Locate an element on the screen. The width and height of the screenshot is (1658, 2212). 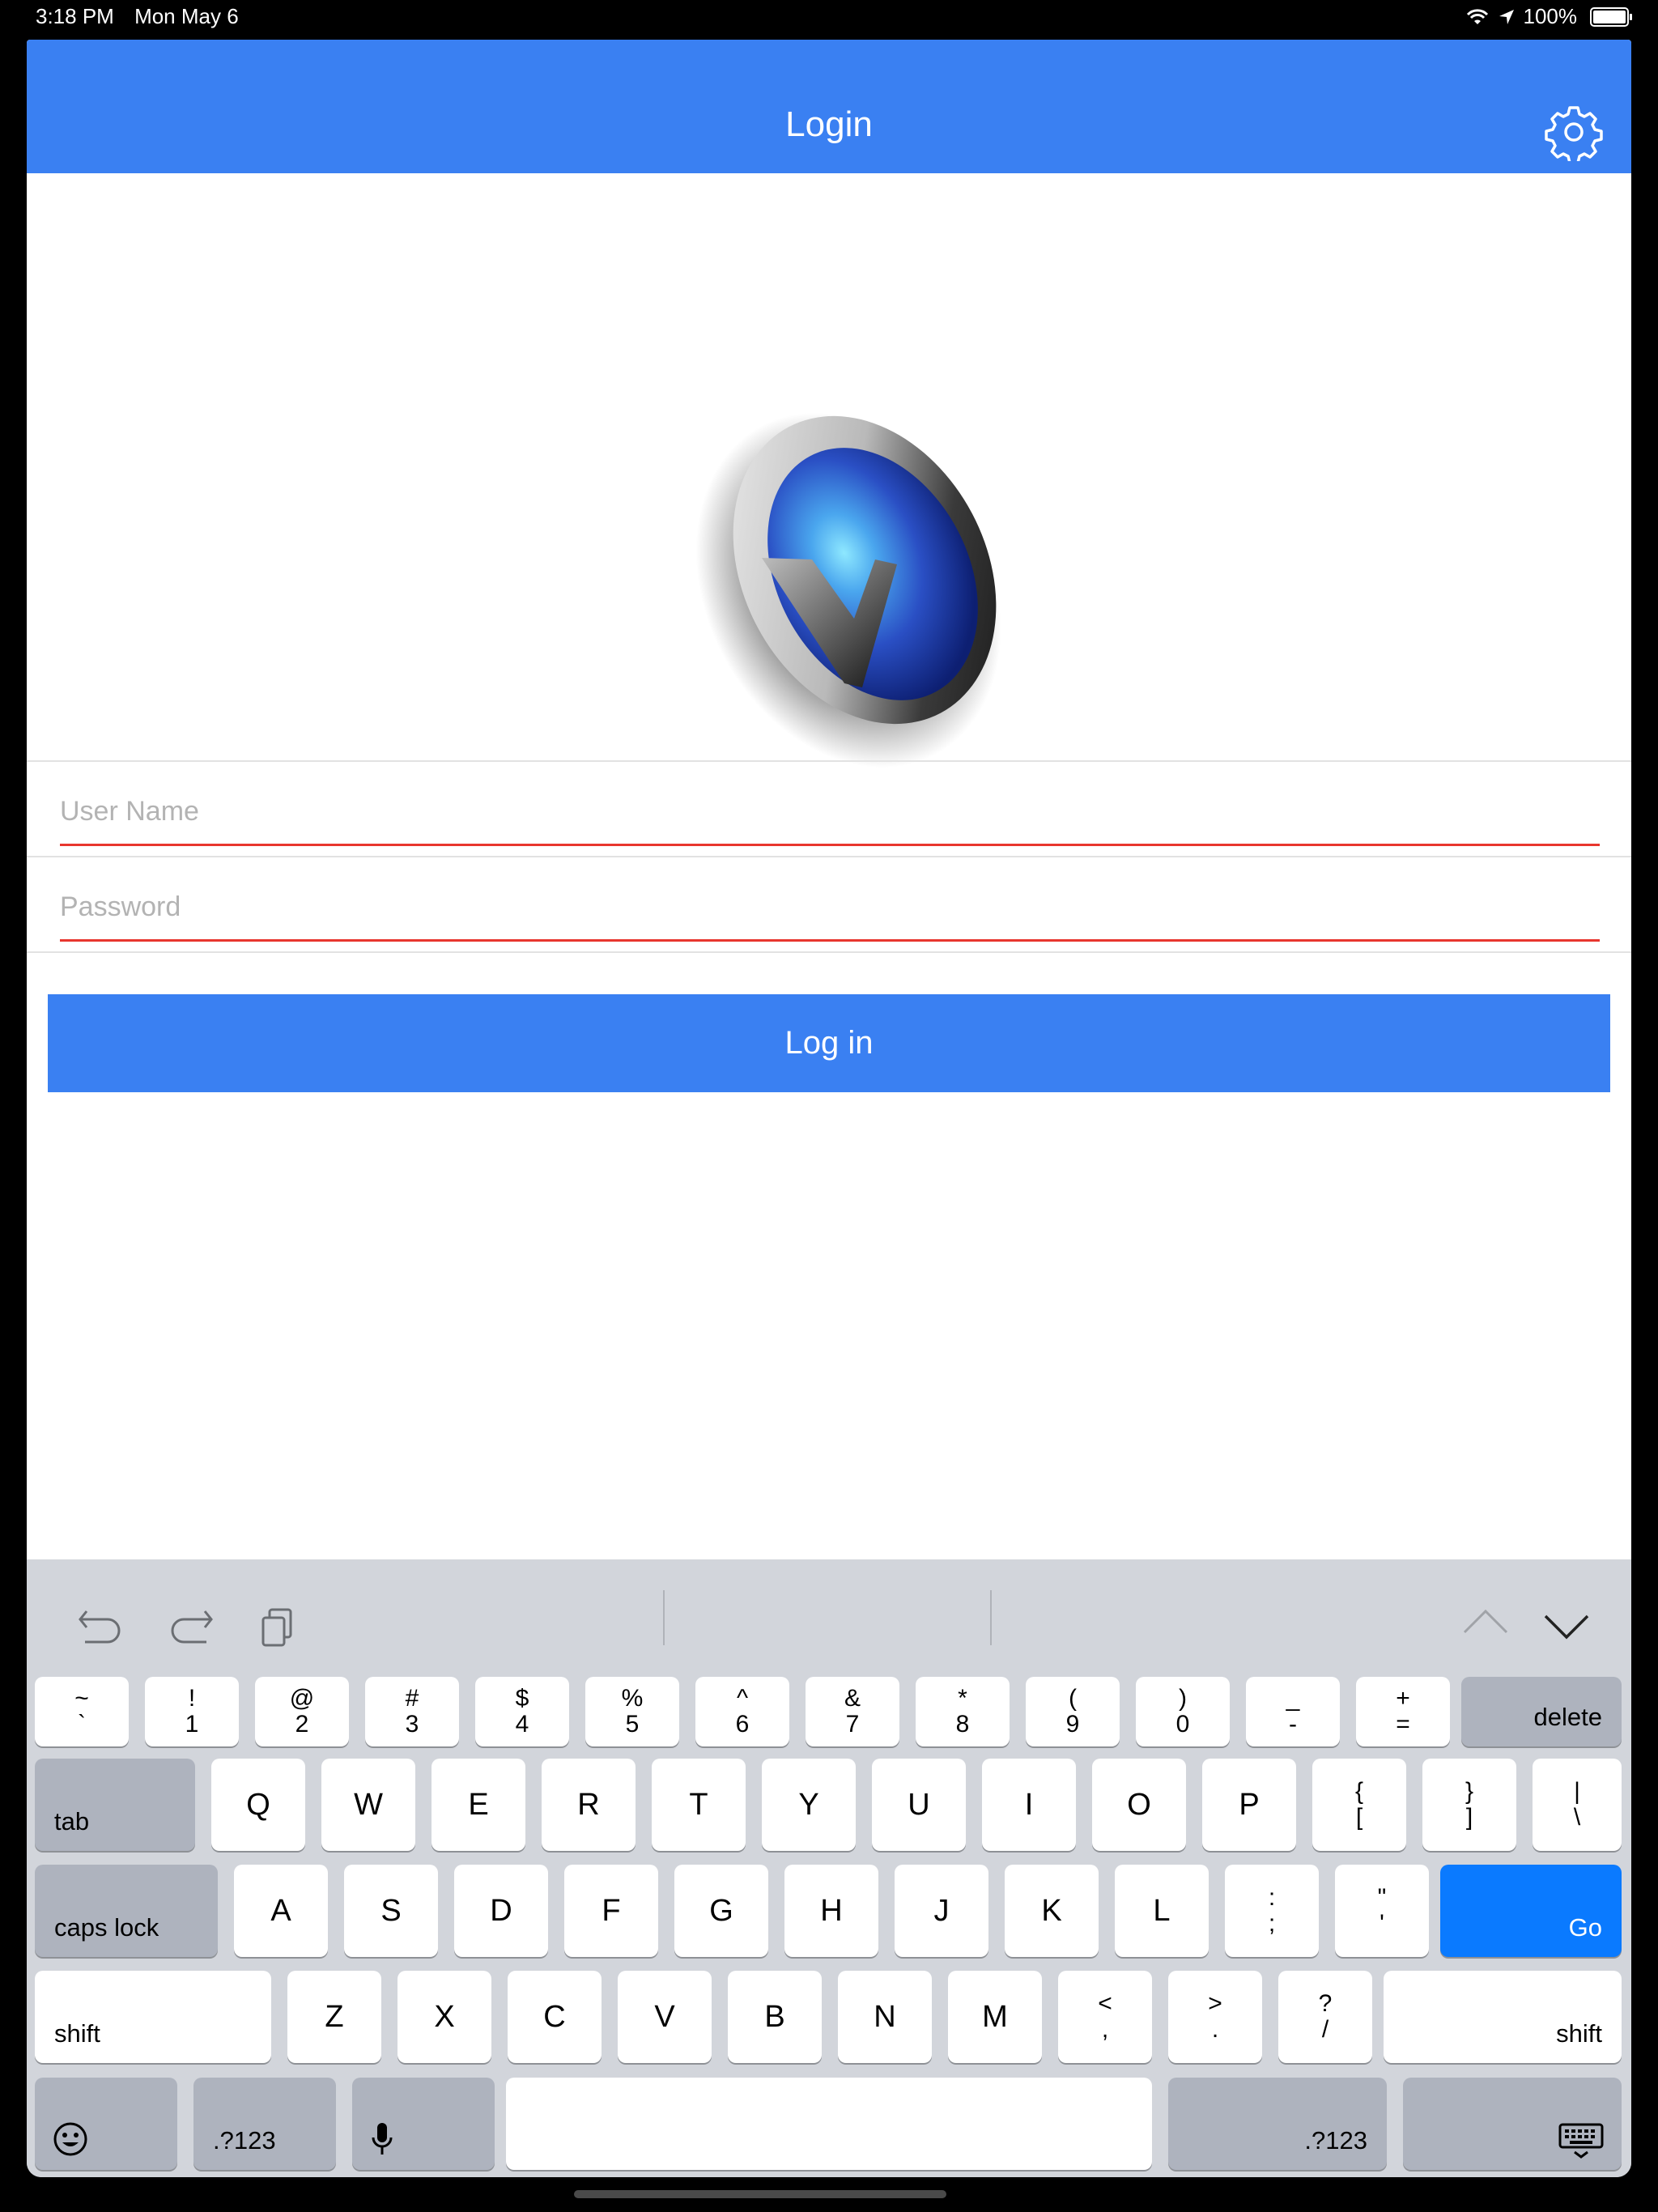
username-field is located at coordinates (830, 812).